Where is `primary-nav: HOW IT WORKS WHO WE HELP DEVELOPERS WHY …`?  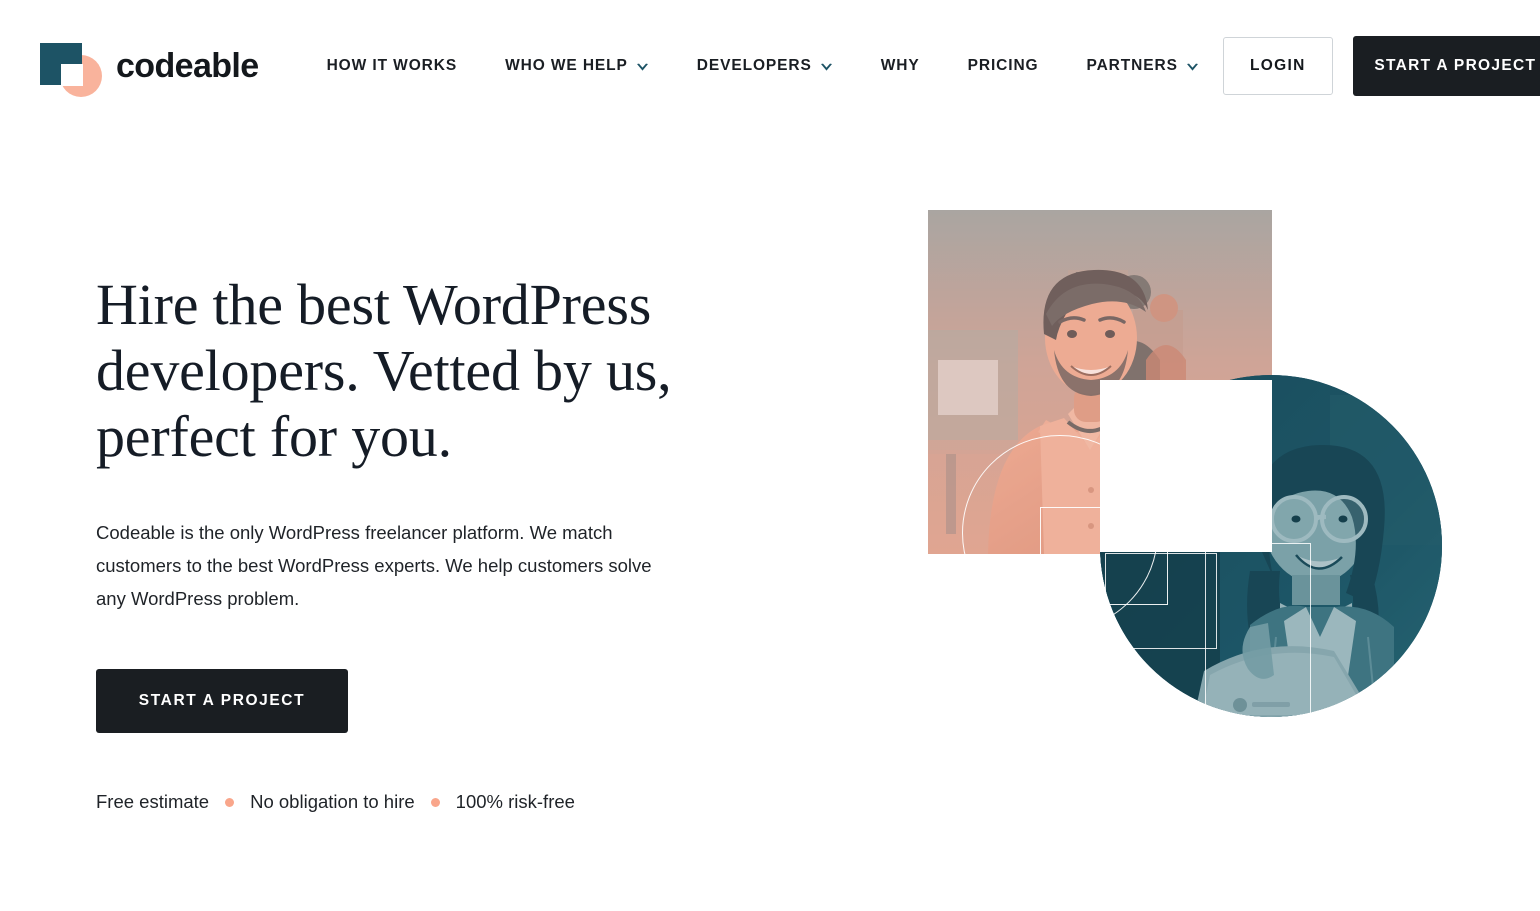
primary-nav: HOW IT WORKS WHO WE HELP DEVELOPERS WHY … is located at coordinates (763, 66).